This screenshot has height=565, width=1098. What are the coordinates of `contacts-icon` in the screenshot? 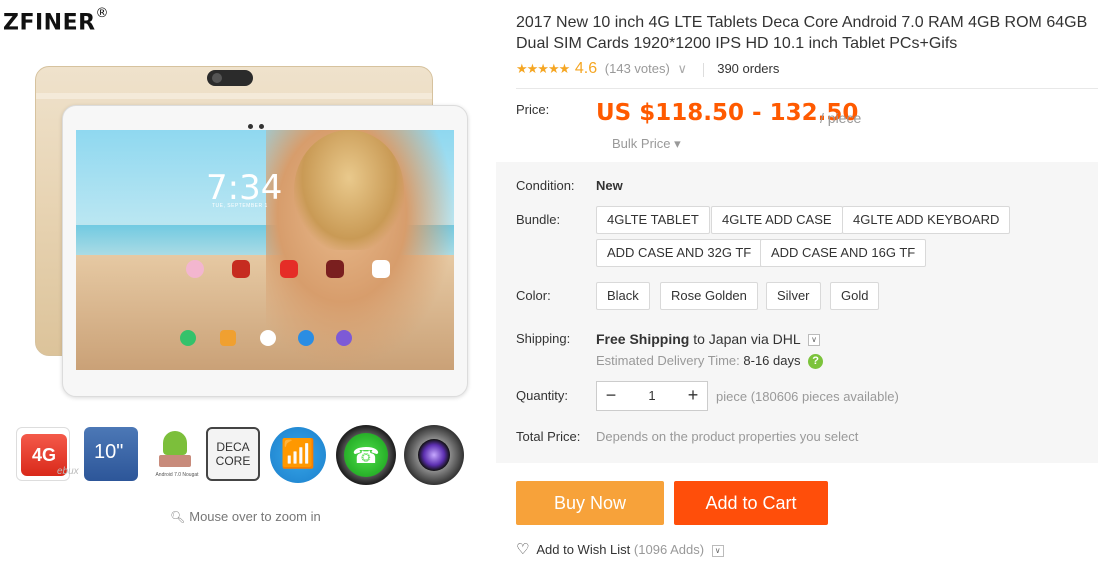 It's located at (228, 338).